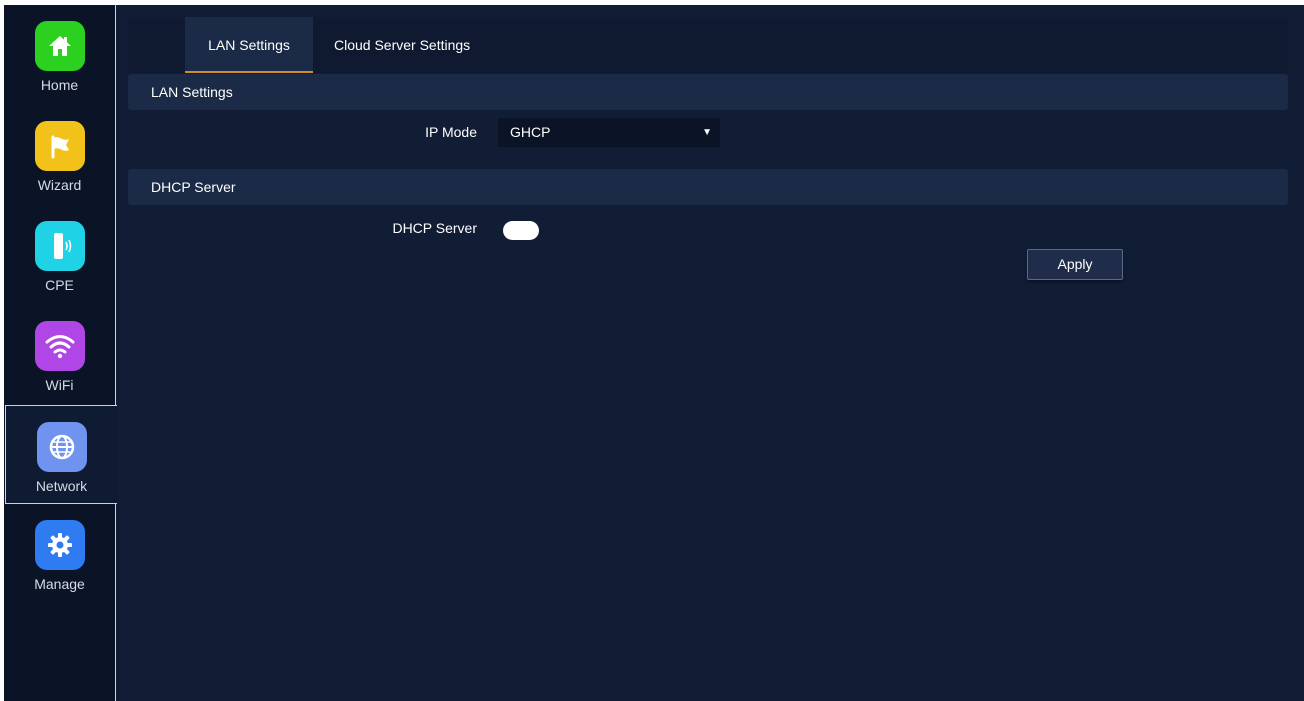 The height and width of the screenshot is (701, 1304). Describe the element at coordinates (60, 146) in the screenshot. I see `flag-icon` at that location.